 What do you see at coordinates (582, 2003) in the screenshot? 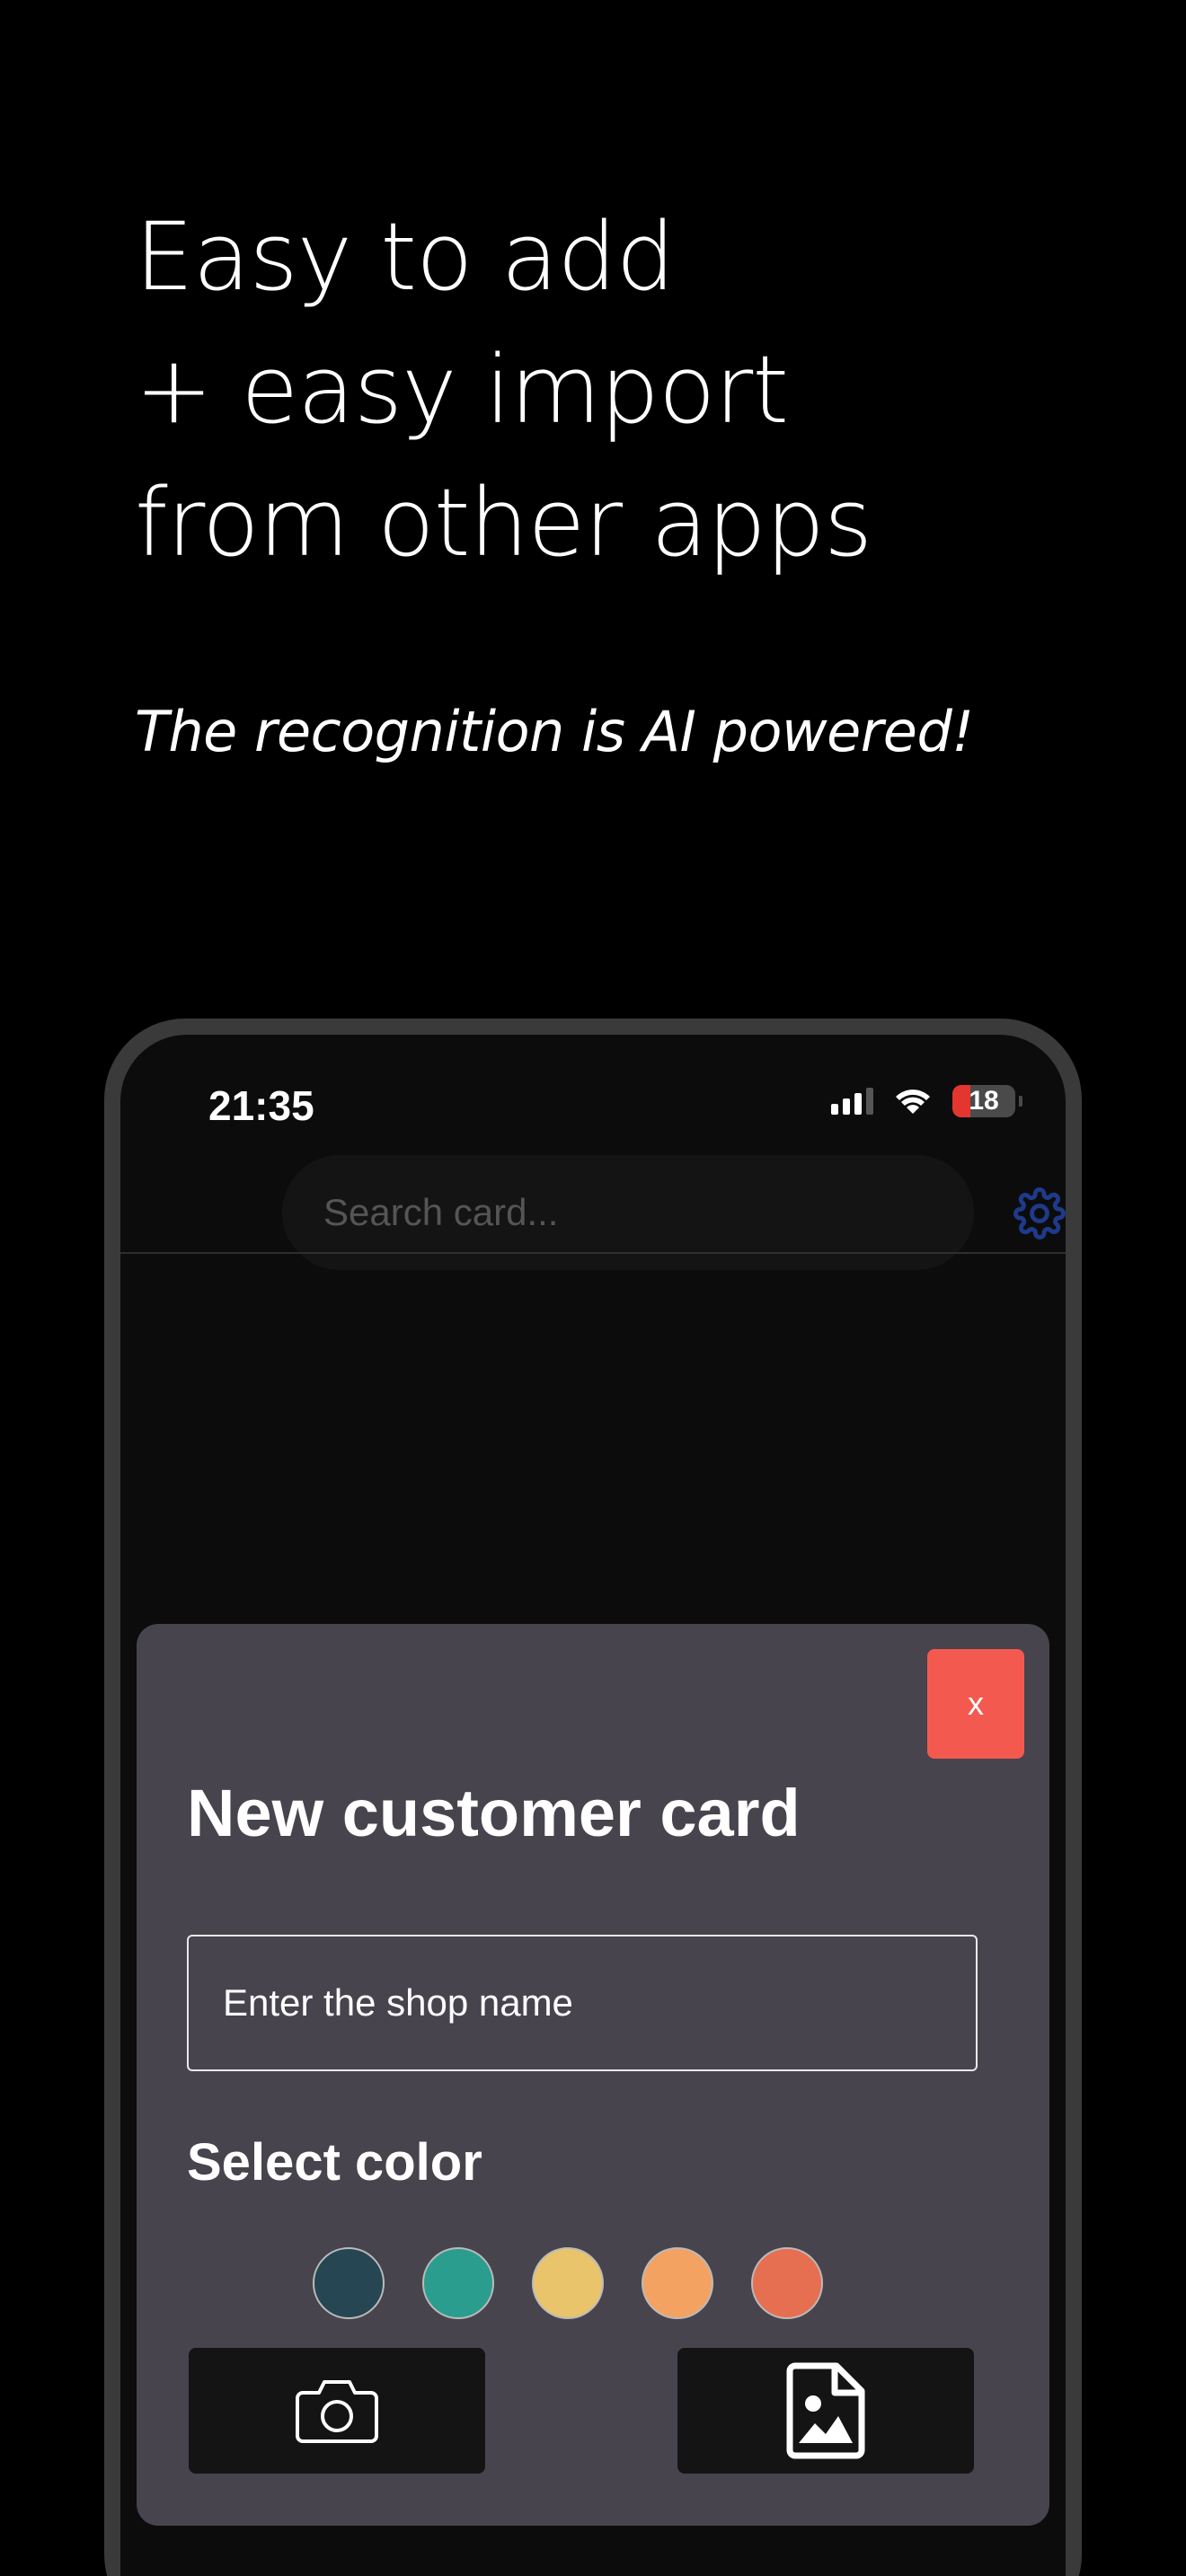
I see `shop-name-input` at bounding box center [582, 2003].